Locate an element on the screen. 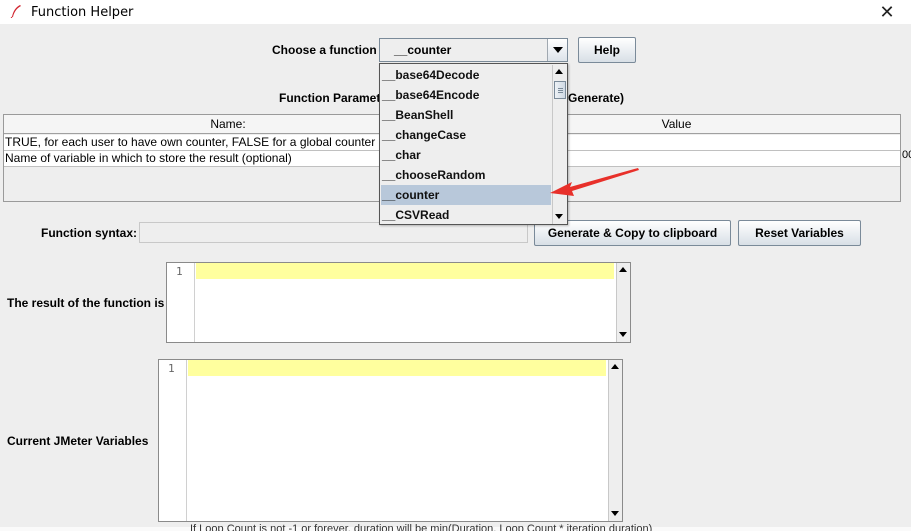 This screenshot has width=911, height=531. result-text-area: 1 is located at coordinates (398, 302).